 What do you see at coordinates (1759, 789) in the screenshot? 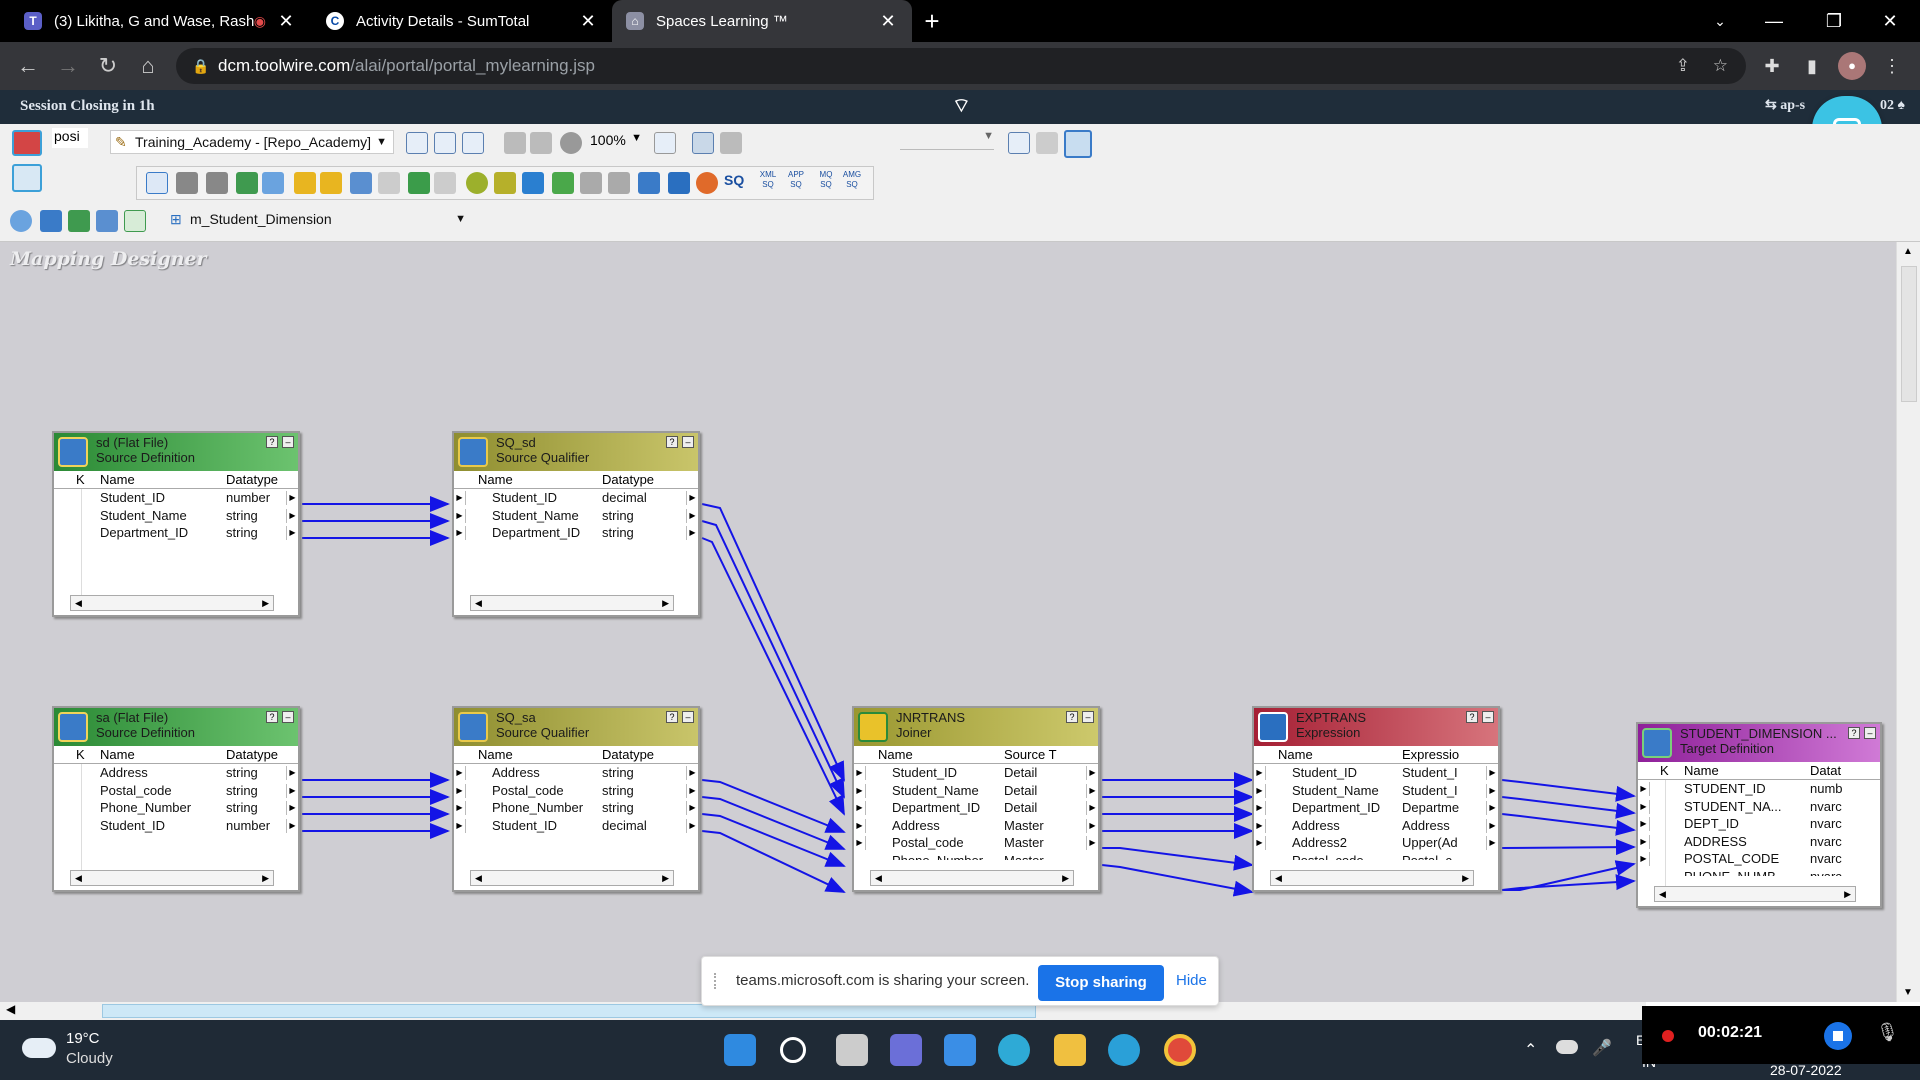
I see `port-row: ▶ STUDENT_ID numb` at bounding box center [1759, 789].